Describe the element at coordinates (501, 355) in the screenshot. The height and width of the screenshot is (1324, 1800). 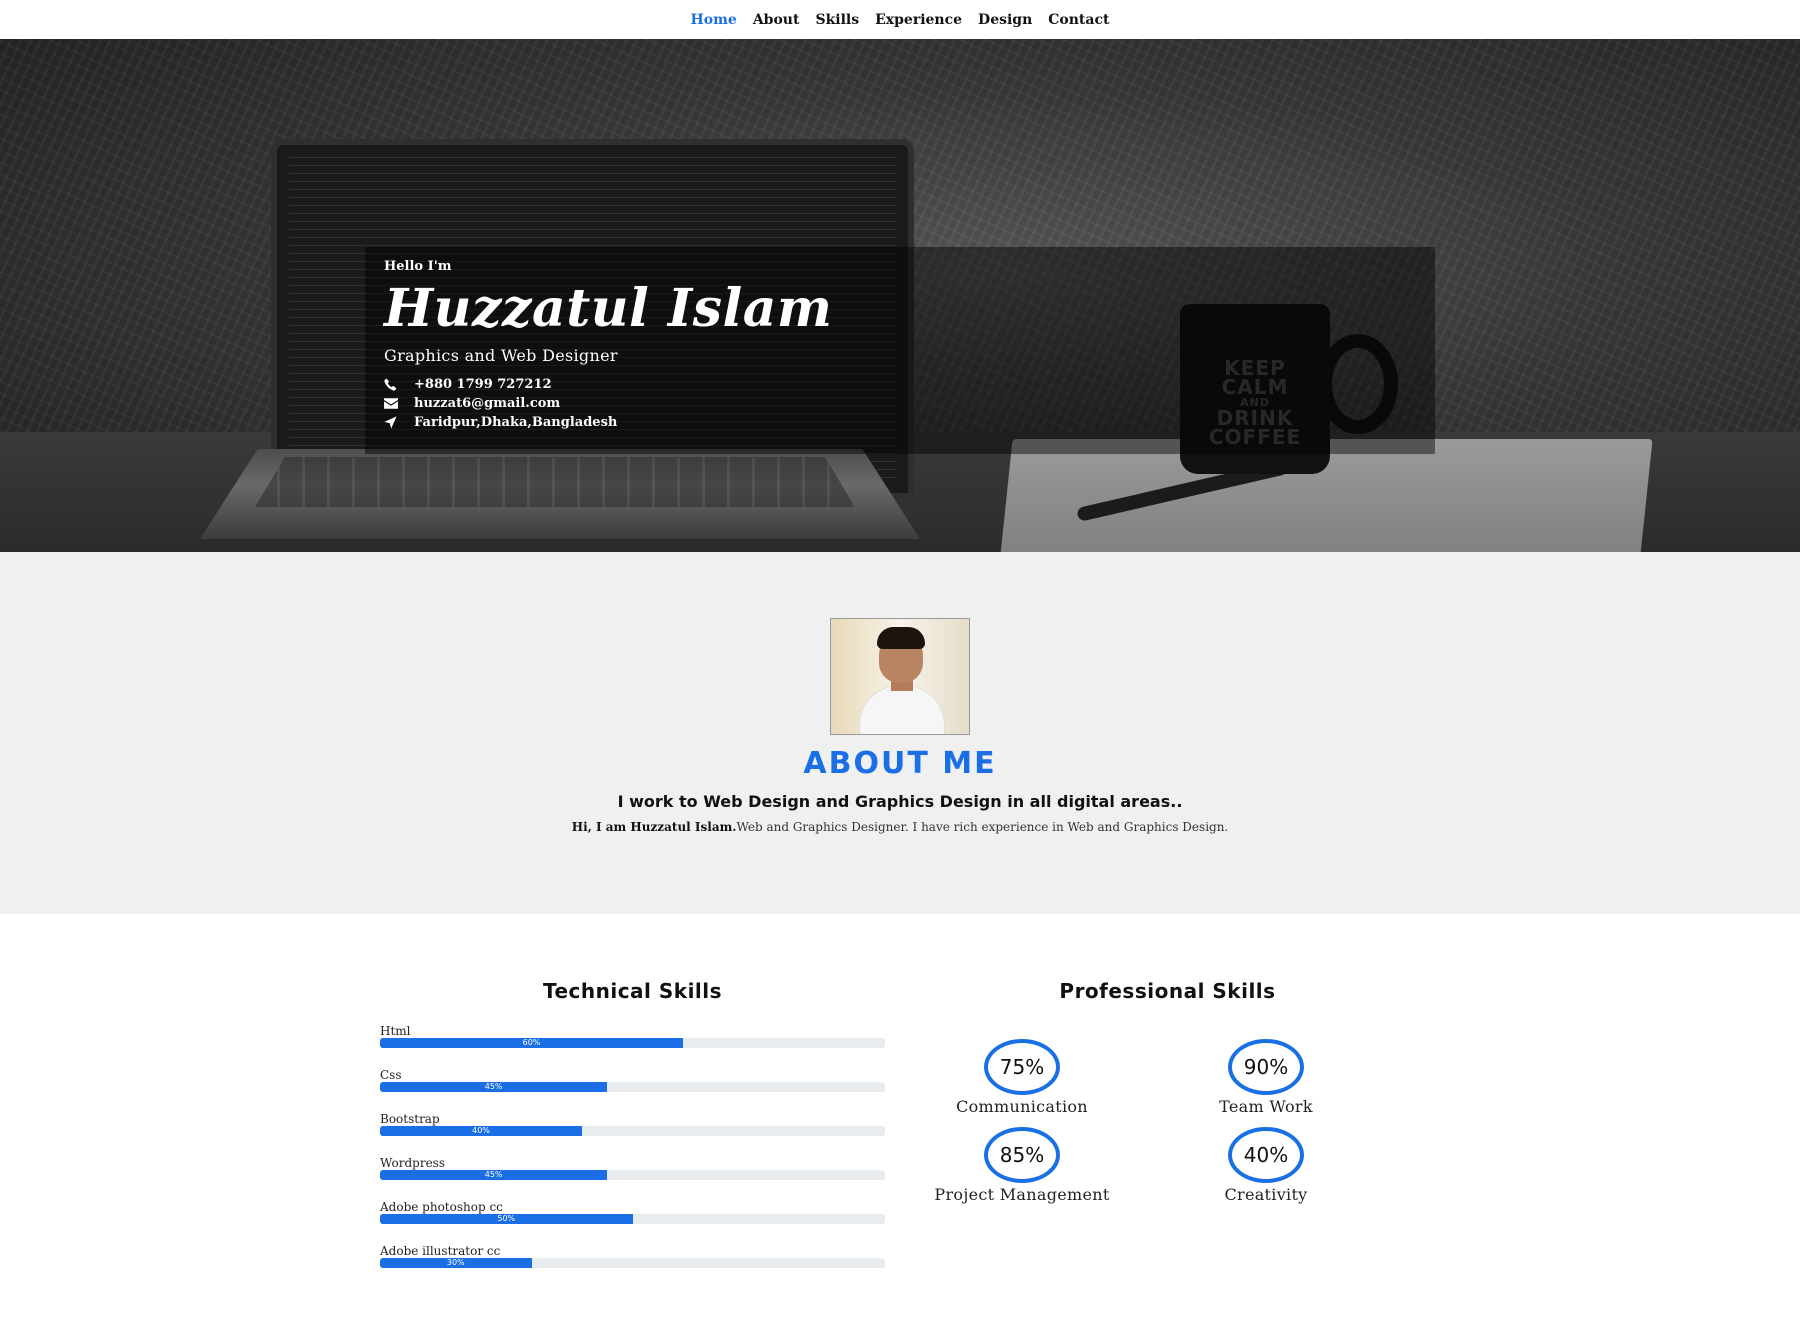
I see `hero-role: Graphics and Web Designer` at that location.